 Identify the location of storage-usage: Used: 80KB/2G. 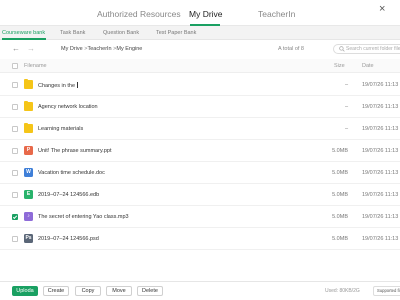
(342, 291).